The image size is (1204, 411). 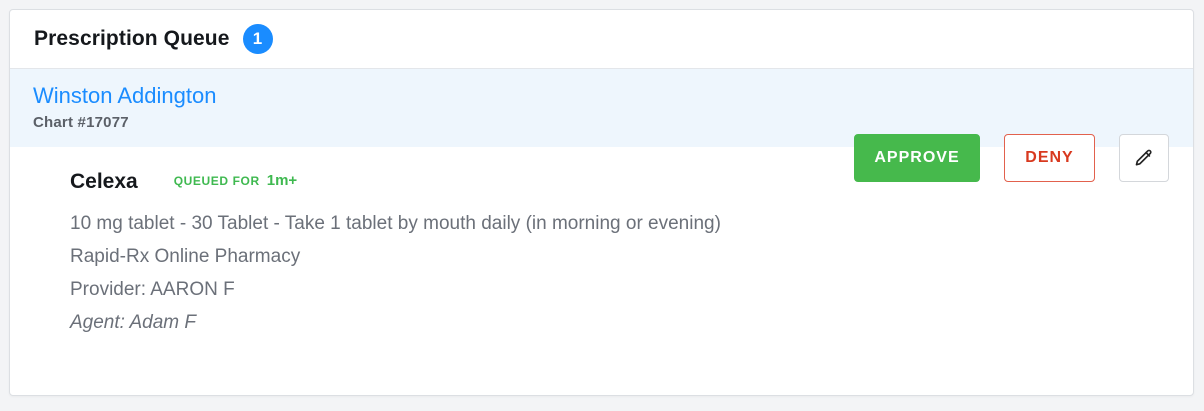 I want to click on queued-time: 1m+, so click(x=282, y=180).